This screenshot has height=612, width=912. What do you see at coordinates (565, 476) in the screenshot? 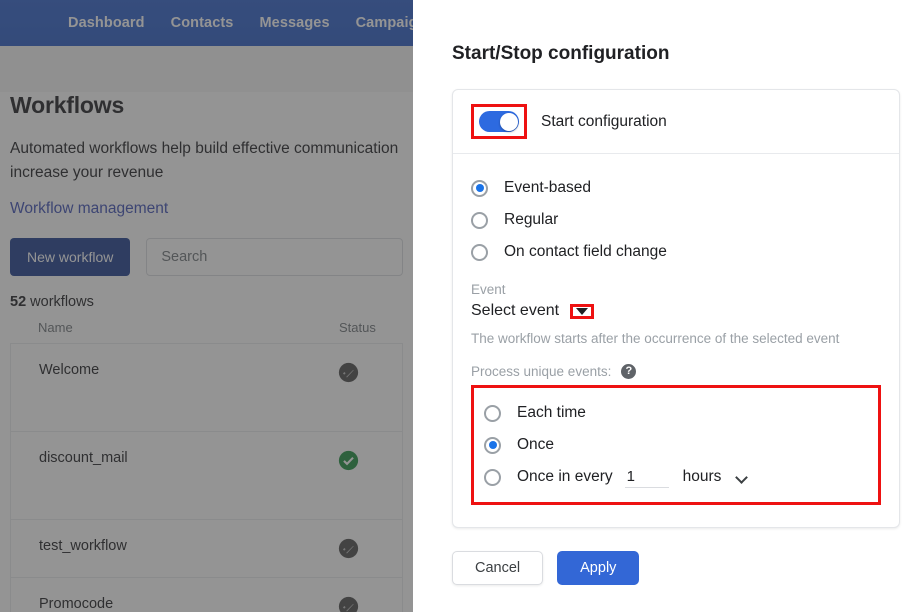
I see `radio-label: Once in every` at bounding box center [565, 476].